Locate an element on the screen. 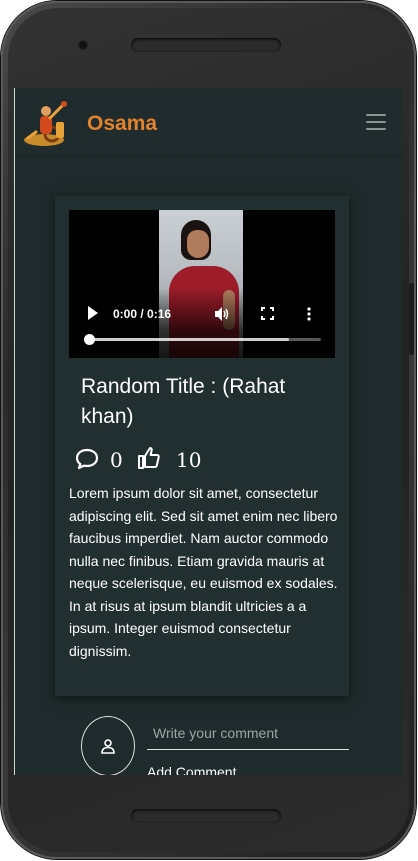 Image resolution: width=418 pixels, height=861 pixels. video-buffer-bar is located at coordinates (189, 339).